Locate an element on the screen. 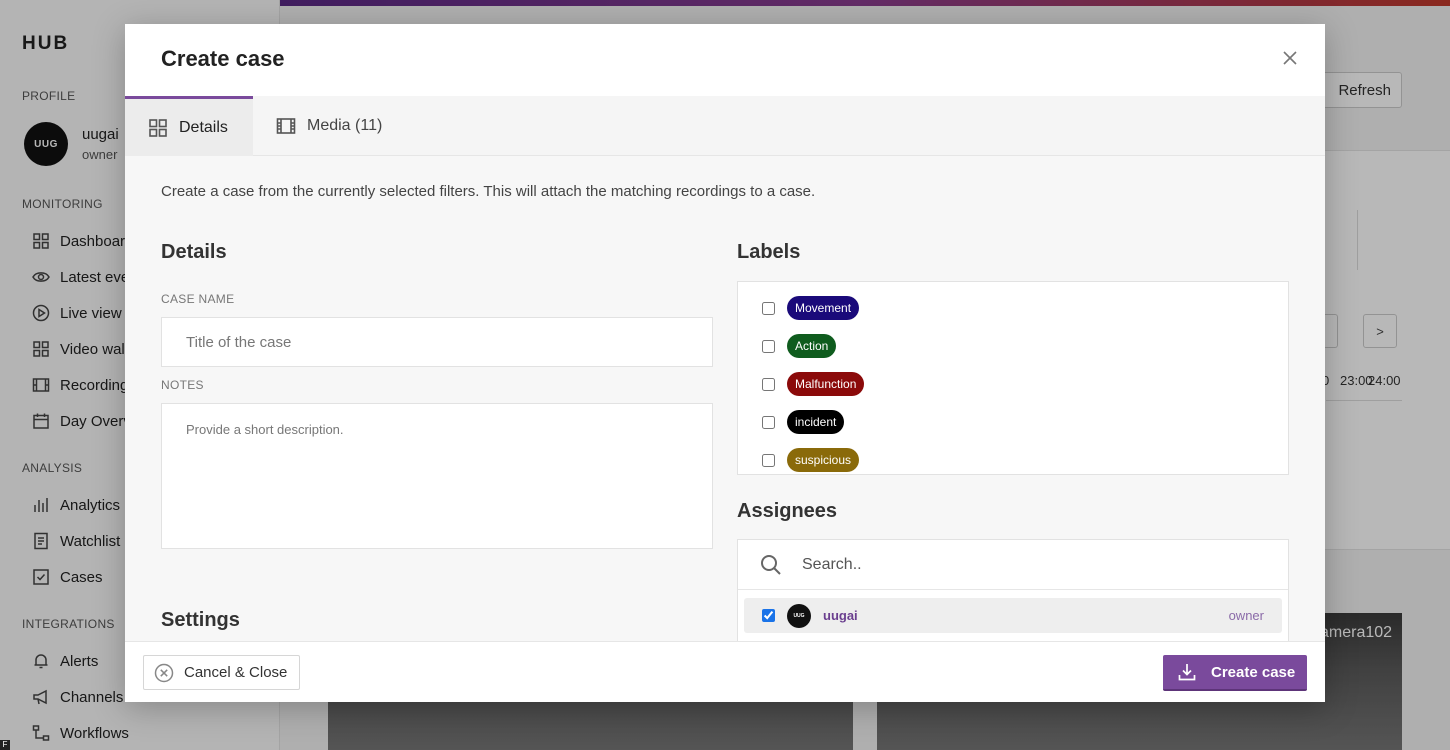 The height and width of the screenshot is (750, 1450). modal-footer: Cancel & Close Create case is located at coordinates (725, 671).